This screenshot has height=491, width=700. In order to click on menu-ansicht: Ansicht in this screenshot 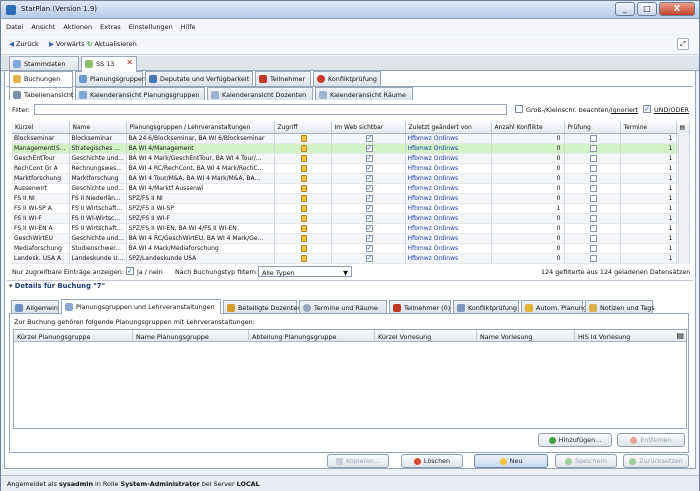, I will do `click(42, 25)`.